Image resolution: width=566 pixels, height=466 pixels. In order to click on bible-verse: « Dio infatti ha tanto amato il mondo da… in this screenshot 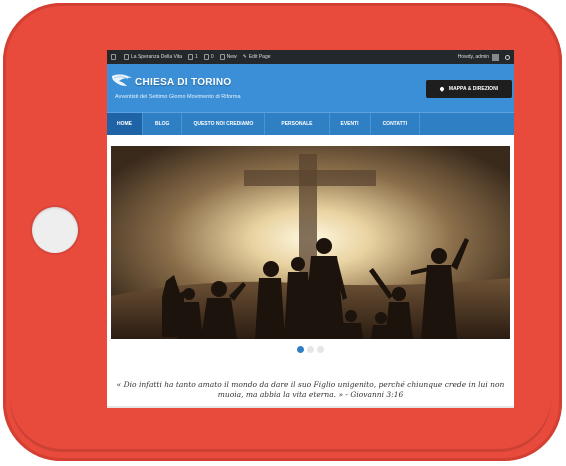, I will do `click(310, 389)`.